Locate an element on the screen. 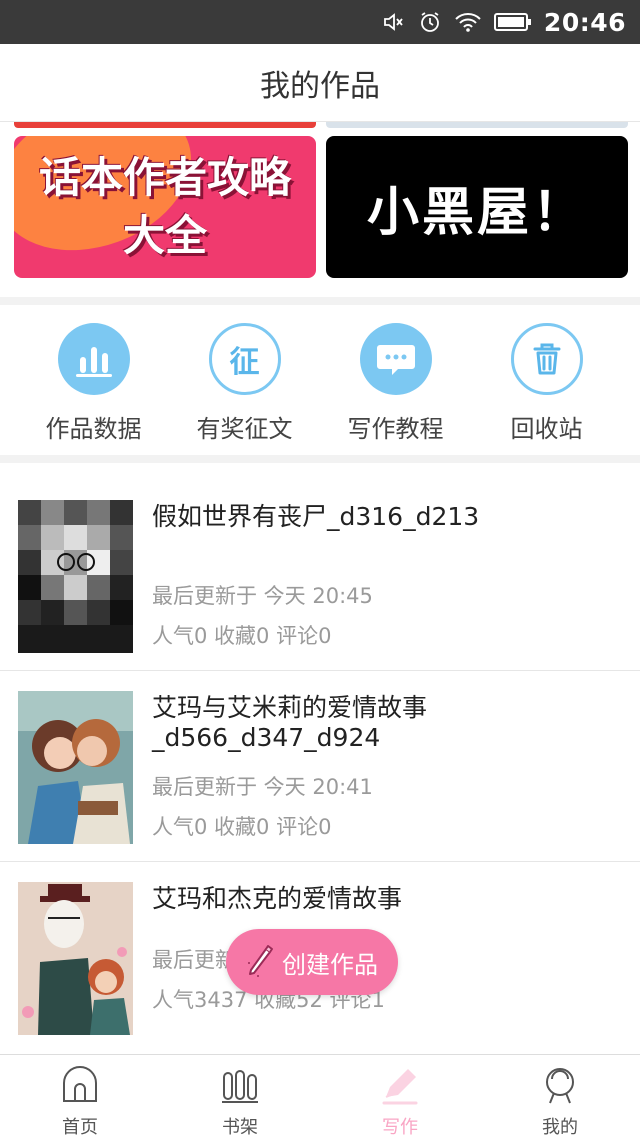 This screenshot has height=1138, width=640. tab-home-label: 首页 is located at coordinates (80, 1127).